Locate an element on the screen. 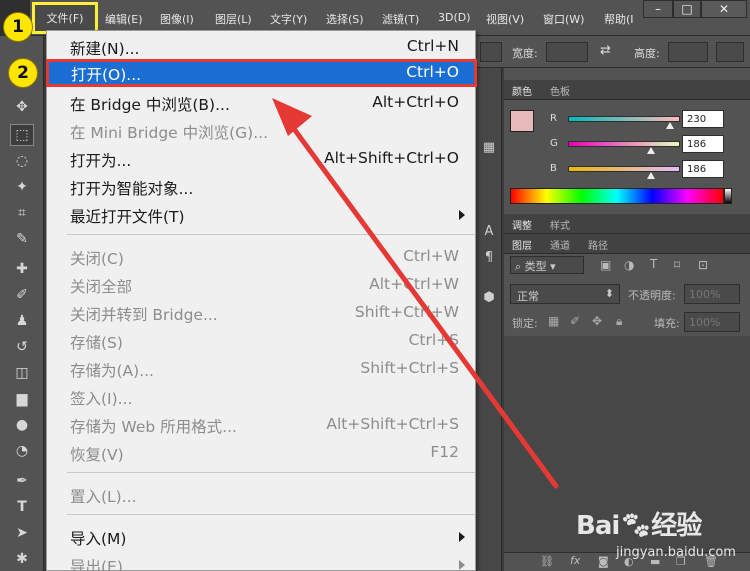 The image size is (750, 571). healing-brush-tool-icon: ✚ is located at coordinates (22, 269).